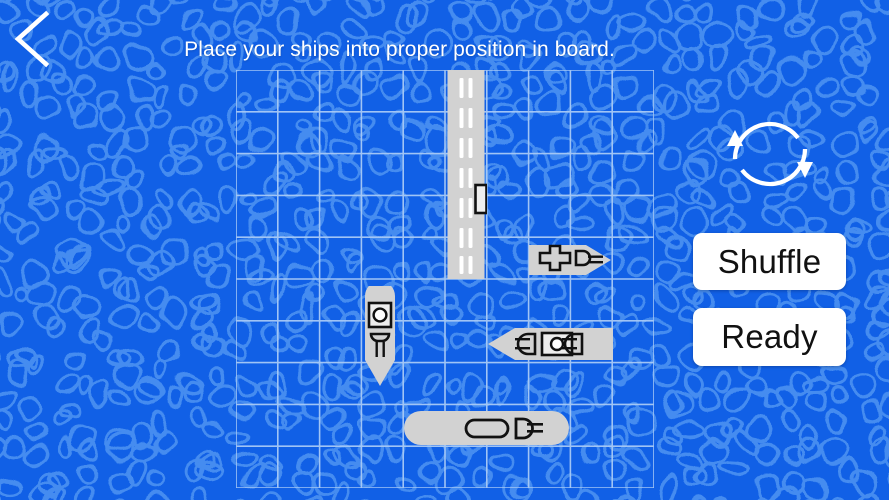  I want to click on submarine-hull, so click(487, 428).